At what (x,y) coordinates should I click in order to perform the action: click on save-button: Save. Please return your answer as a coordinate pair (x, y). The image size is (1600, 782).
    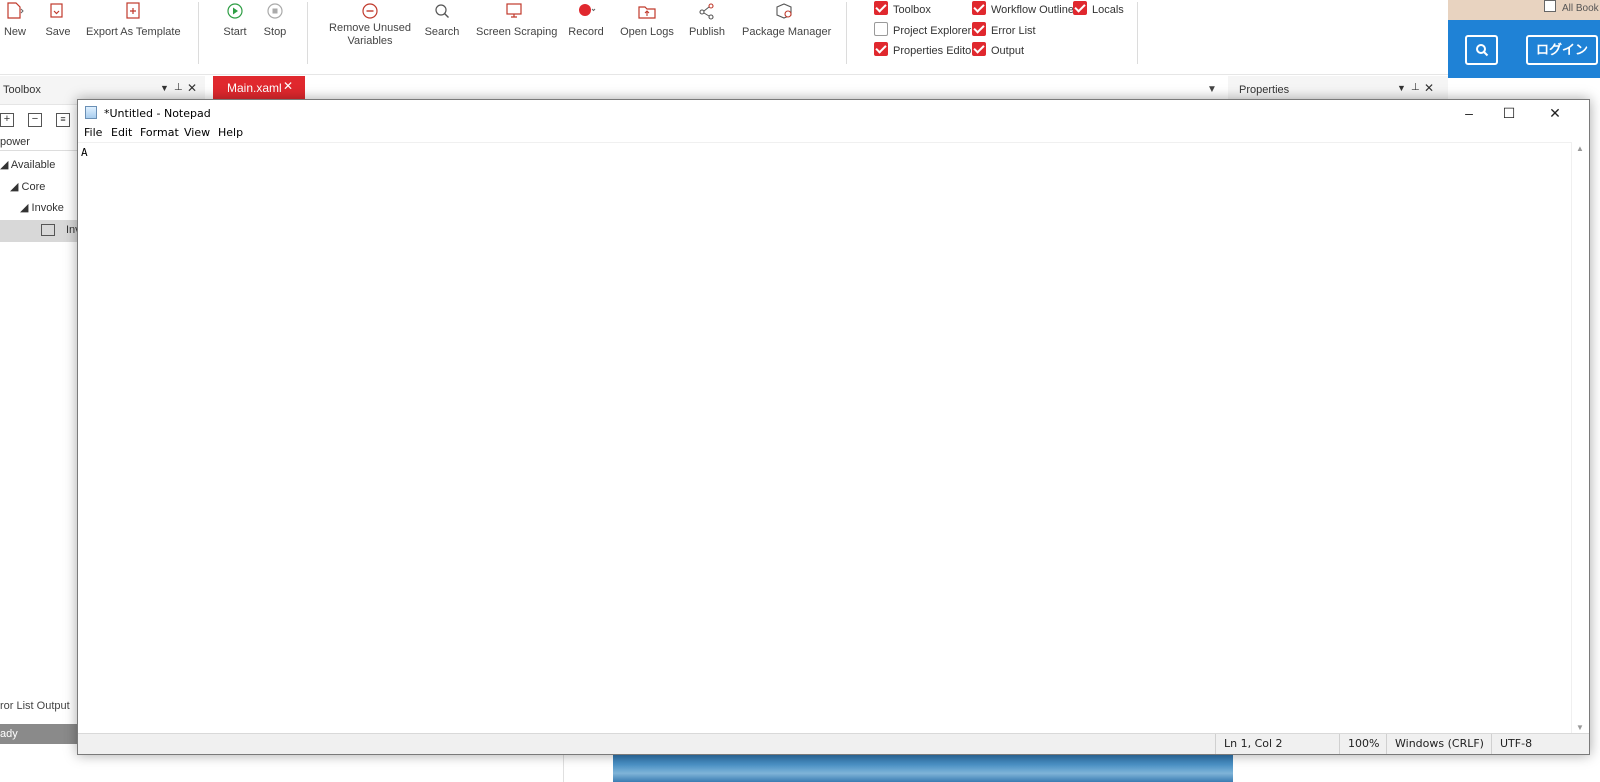
    Looking at the image, I should click on (58, 36).